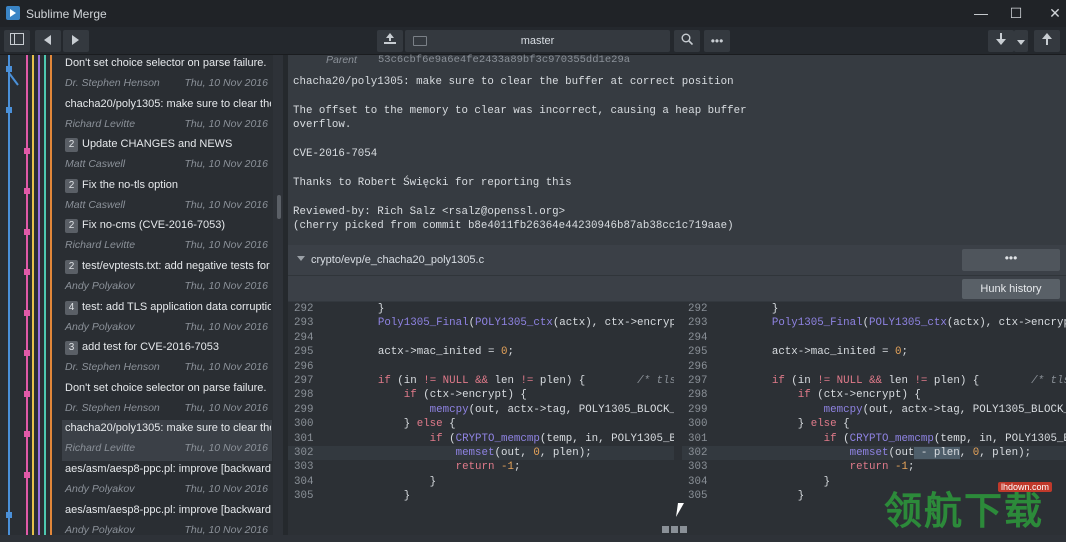  I want to click on commit-message-summary: 2 Update CHANGES and NEWS, so click(168, 145).